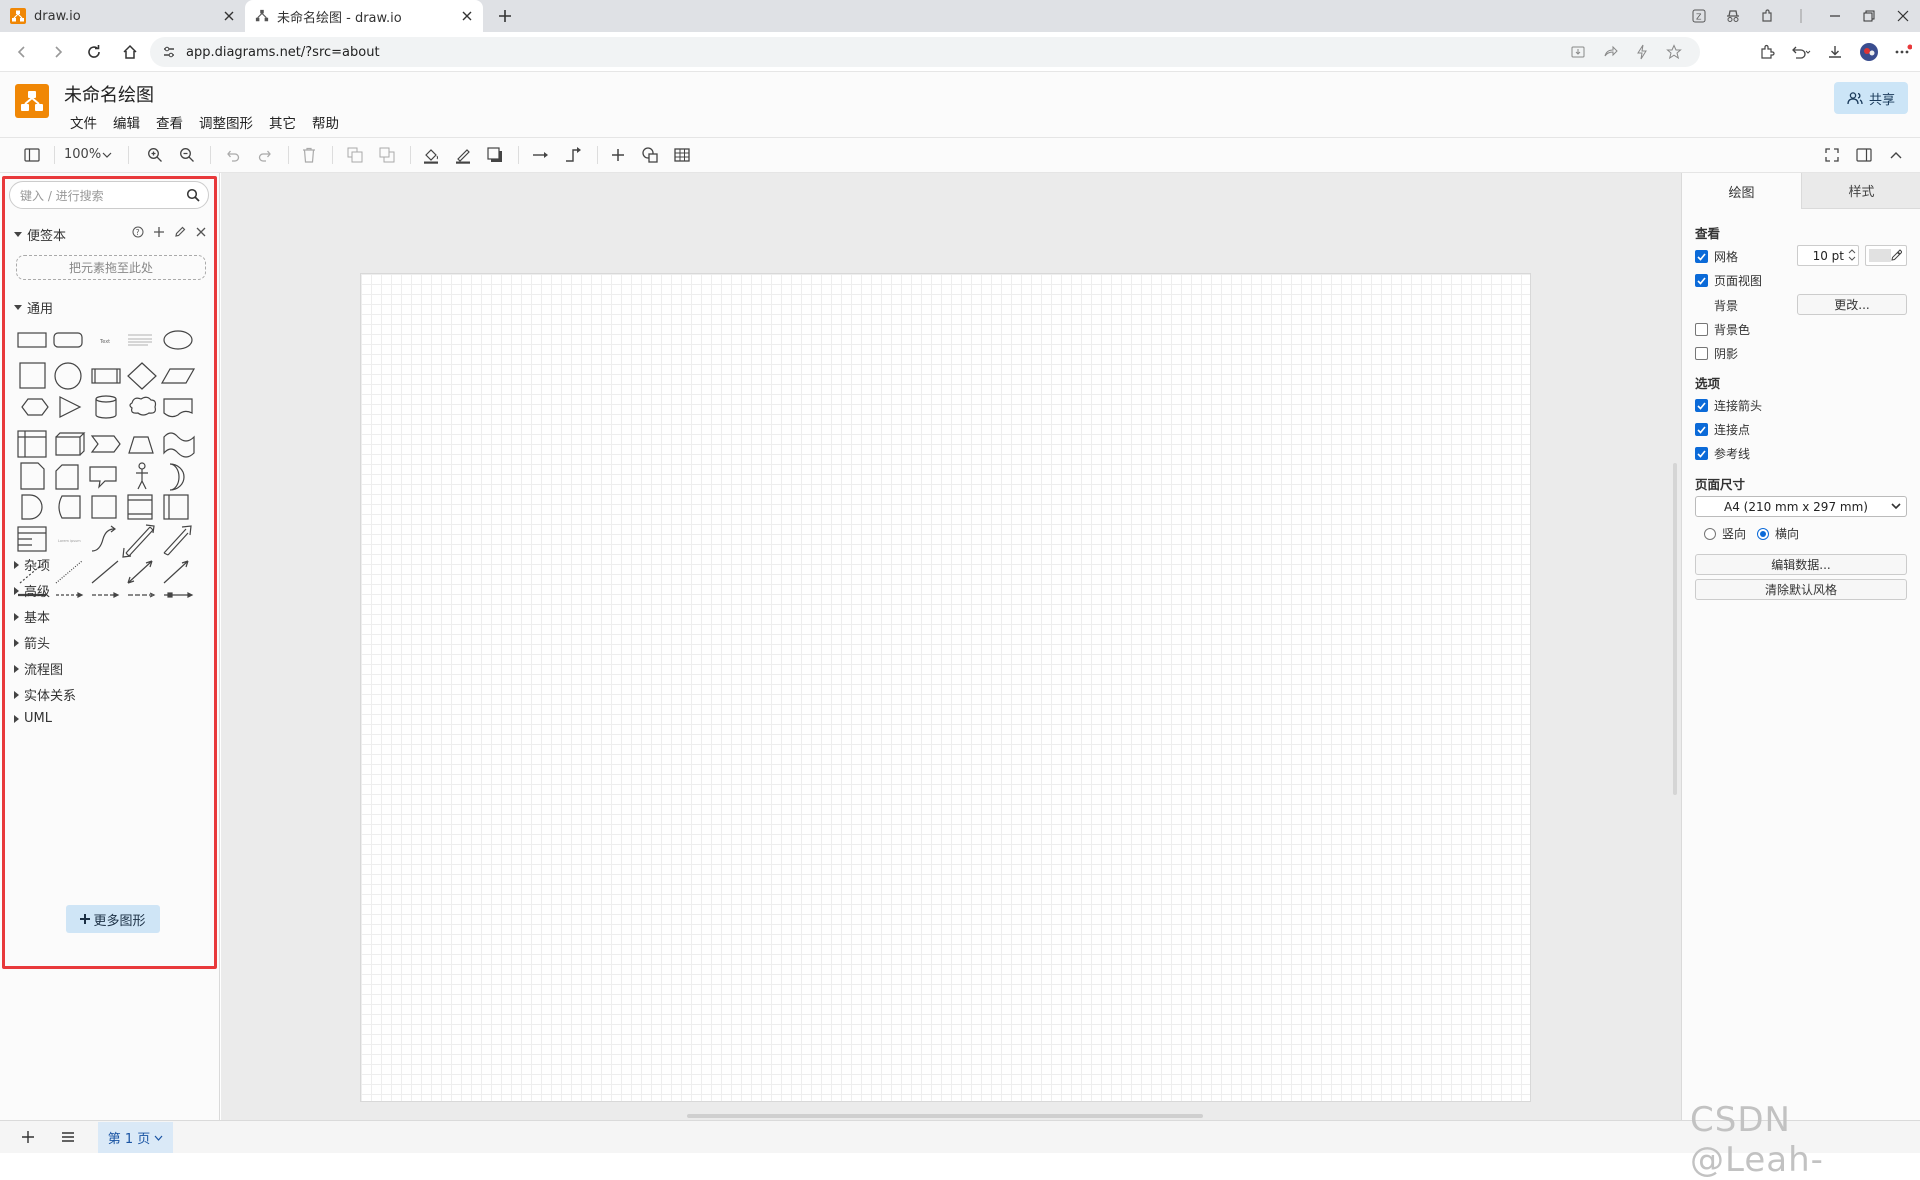 The height and width of the screenshot is (1180, 1920). What do you see at coordinates (1741, 191) in the screenshot?
I see `tab-diagram: 绘图` at bounding box center [1741, 191].